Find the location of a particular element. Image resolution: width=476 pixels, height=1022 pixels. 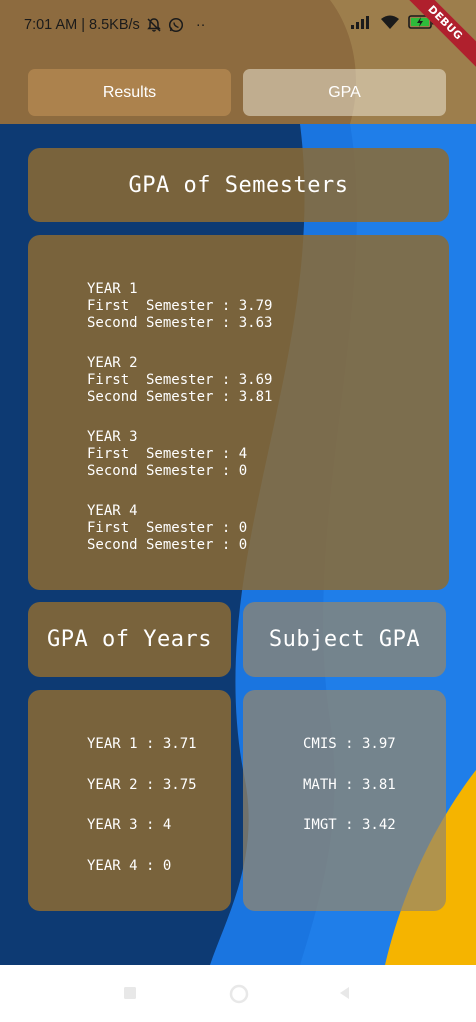

wifi-icon is located at coordinates (390, 22).